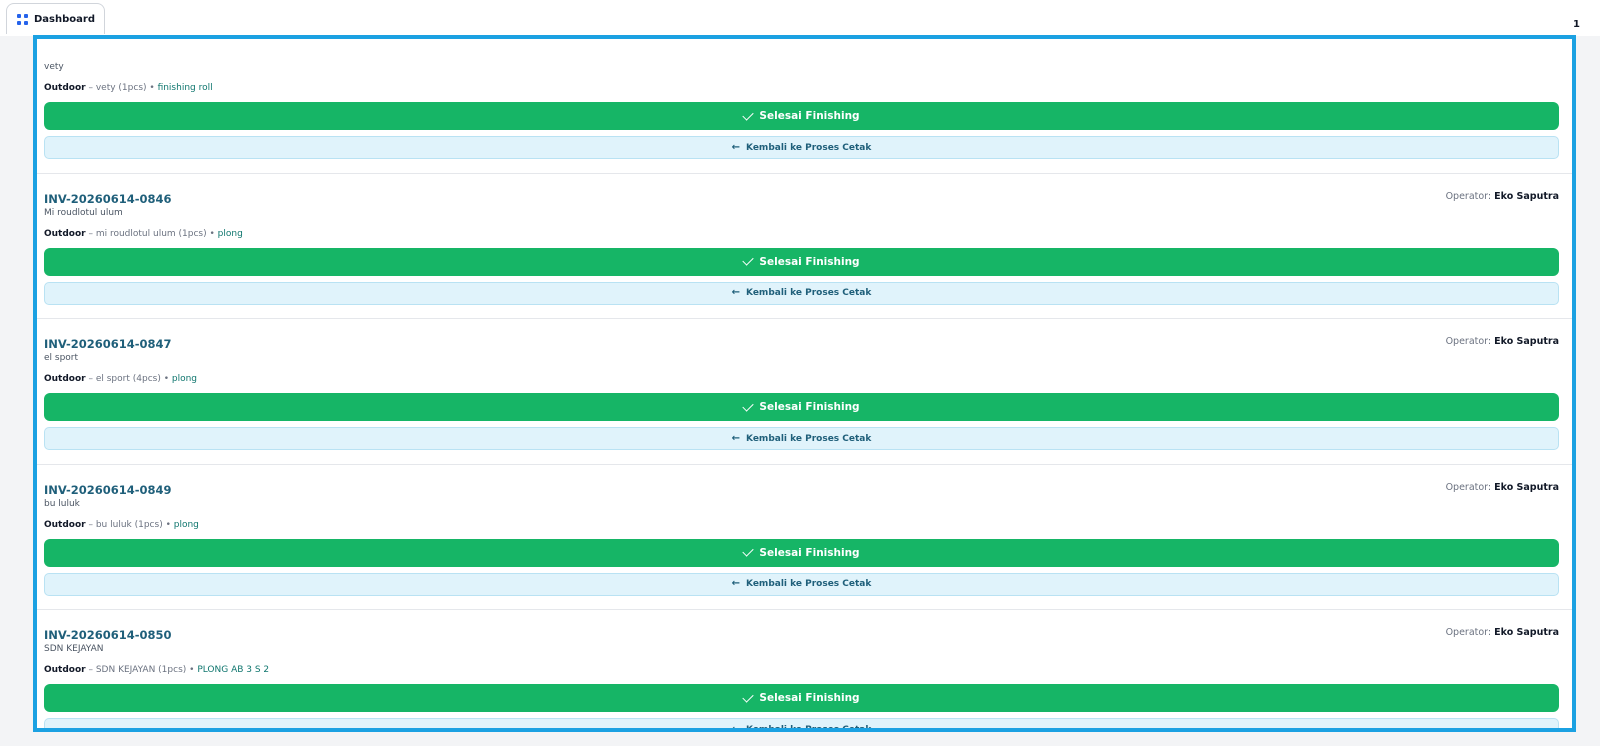 This screenshot has height=746, width=1600. What do you see at coordinates (64, 19) in the screenshot?
I see `tab-label: Dashboard` at bounding box center [64, 19].